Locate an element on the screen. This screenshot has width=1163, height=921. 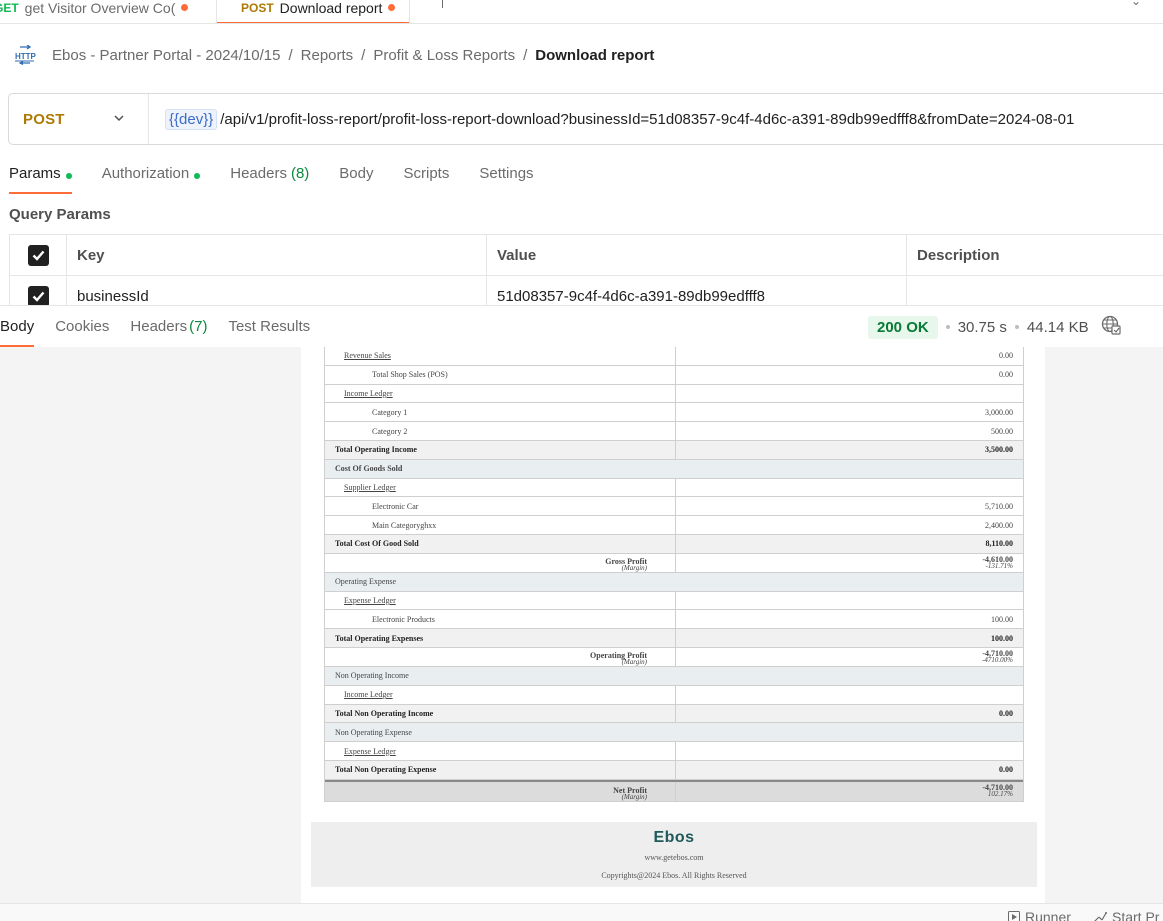
report-row: Total Non Operating Expense 0.00 is located at coordinates (674, 770).